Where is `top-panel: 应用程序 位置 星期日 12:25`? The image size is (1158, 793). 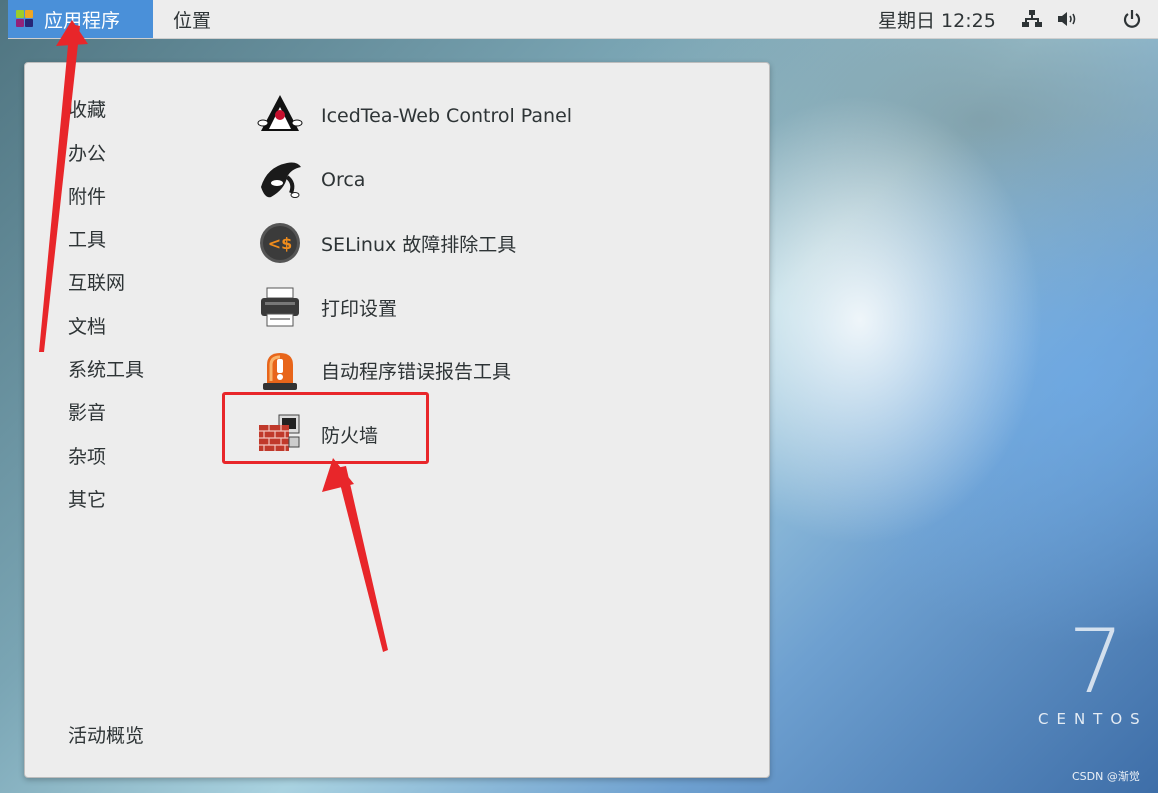 top-panel: 应用程序 位置 星期日 12:25 is located at coordinates (583, 19).